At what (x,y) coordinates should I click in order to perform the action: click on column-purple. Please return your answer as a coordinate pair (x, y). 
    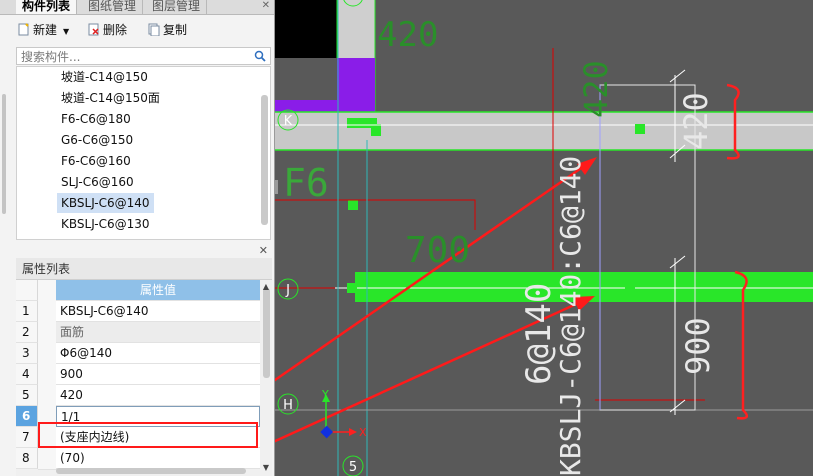
    Looking at the image, I should click on (356, 79).